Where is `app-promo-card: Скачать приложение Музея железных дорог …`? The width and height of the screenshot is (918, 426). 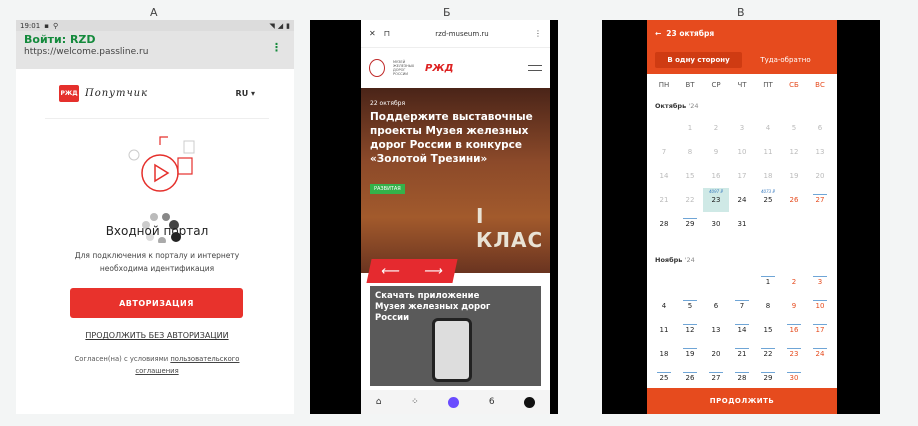
app-promo-card: Скачать приложение Музея железных дорог … is located at coordinates (455, 336).